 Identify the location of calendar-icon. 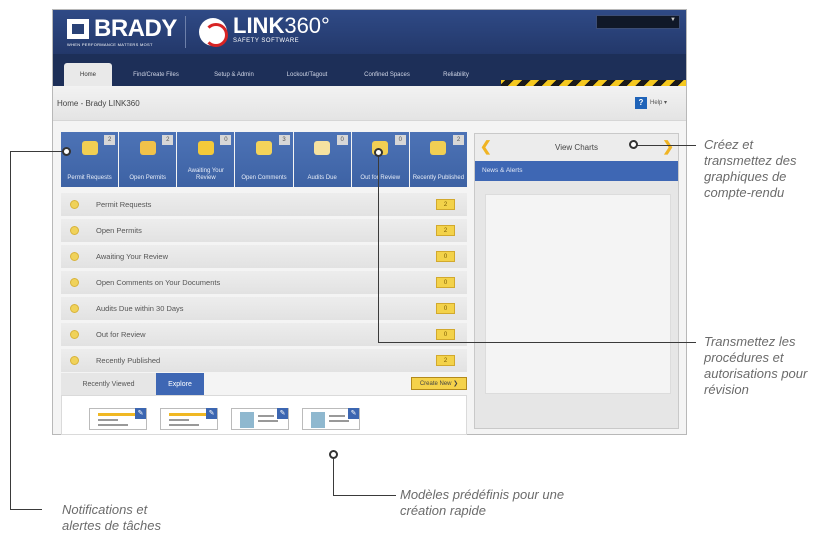
(322, 148).